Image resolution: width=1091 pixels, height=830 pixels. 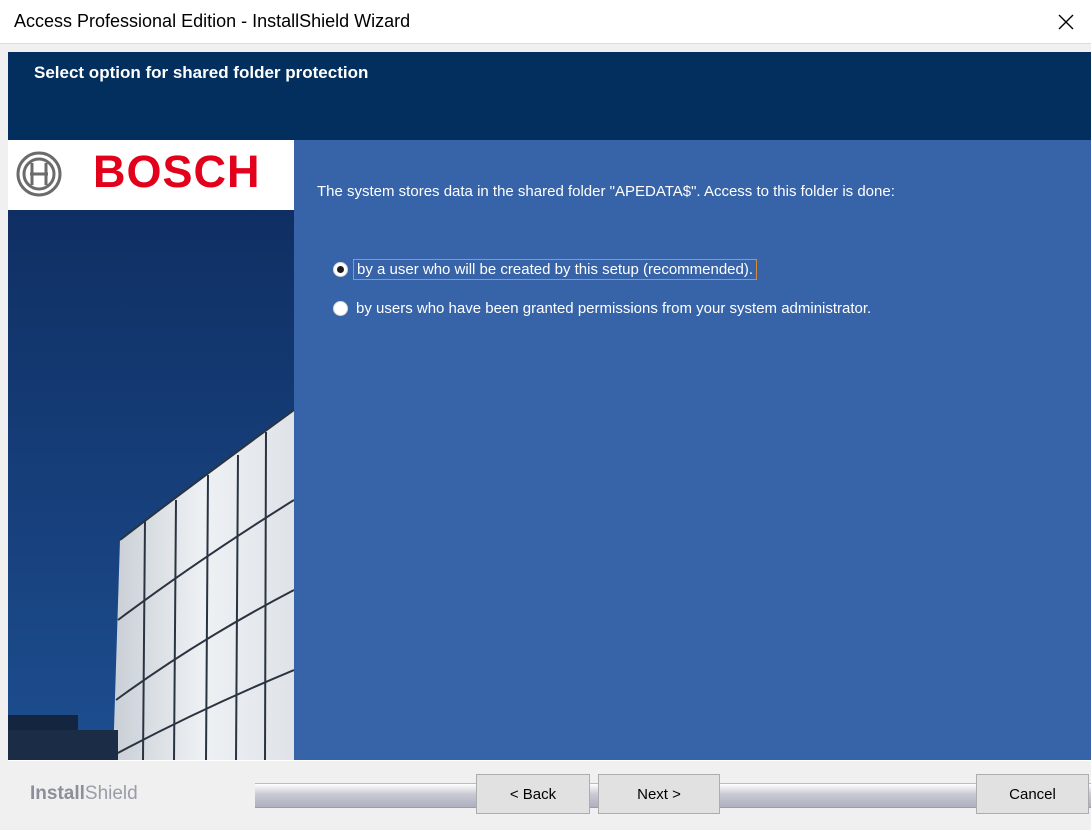 What do you see at coordinates (39, 174) in the screenshot?
I see `bosch-armature-icon` at bounding box center [39, 174].